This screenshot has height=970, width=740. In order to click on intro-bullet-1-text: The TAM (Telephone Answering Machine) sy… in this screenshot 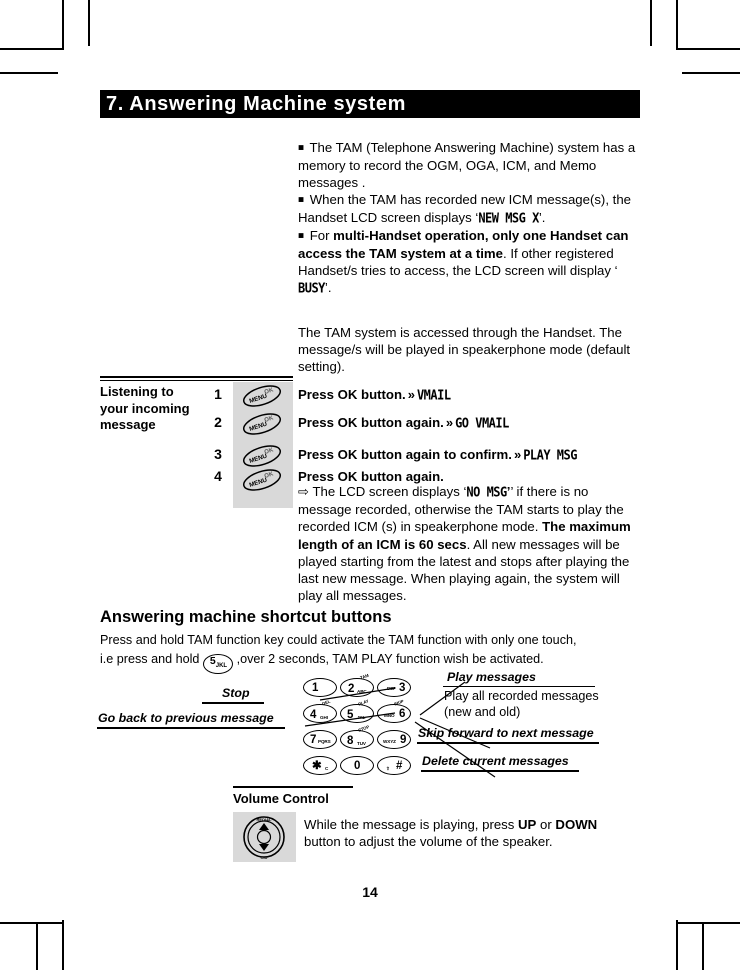, I will do `click(467, 165)`.